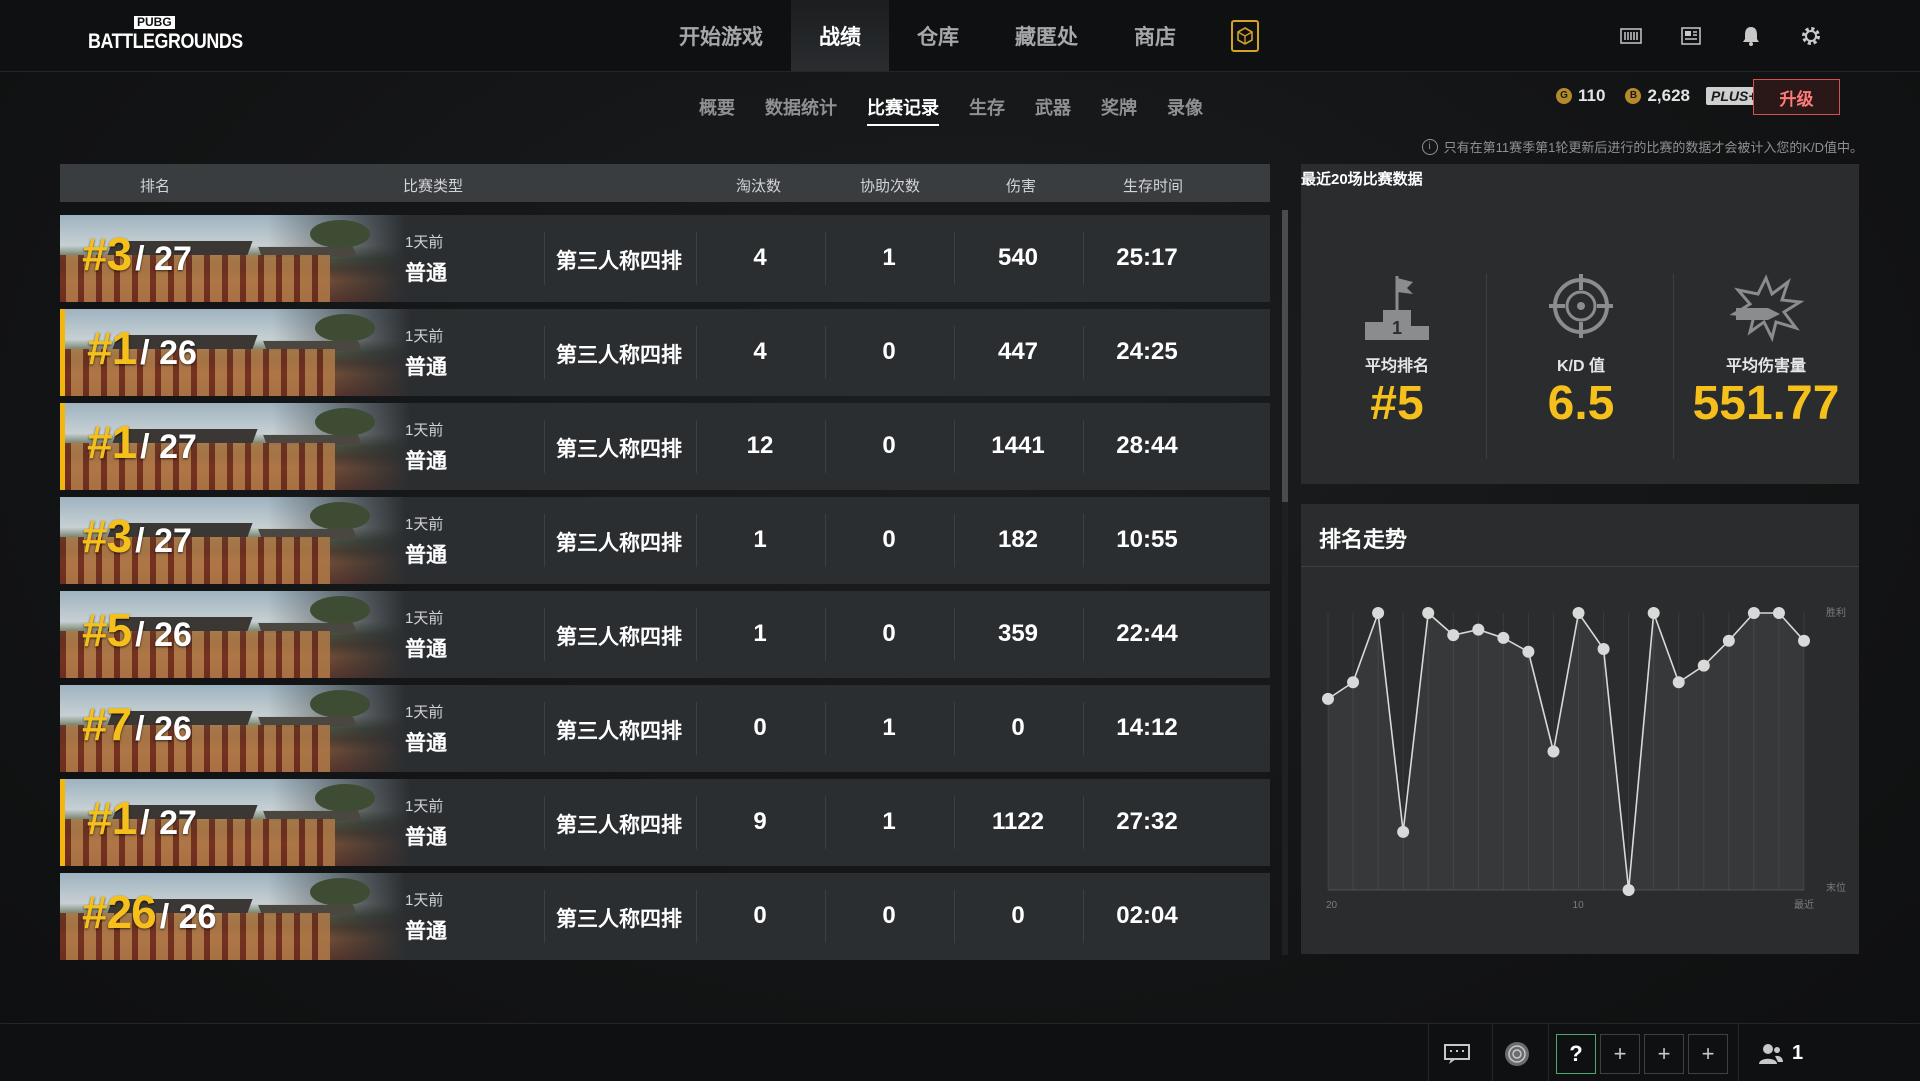 Image resolution: width=1920 pixels, height=1081 pixels. What do you see at coordinates (938, 35) in the screenshot?
I see `tab-inventory: 仓库` at bounding box center [938, 35].